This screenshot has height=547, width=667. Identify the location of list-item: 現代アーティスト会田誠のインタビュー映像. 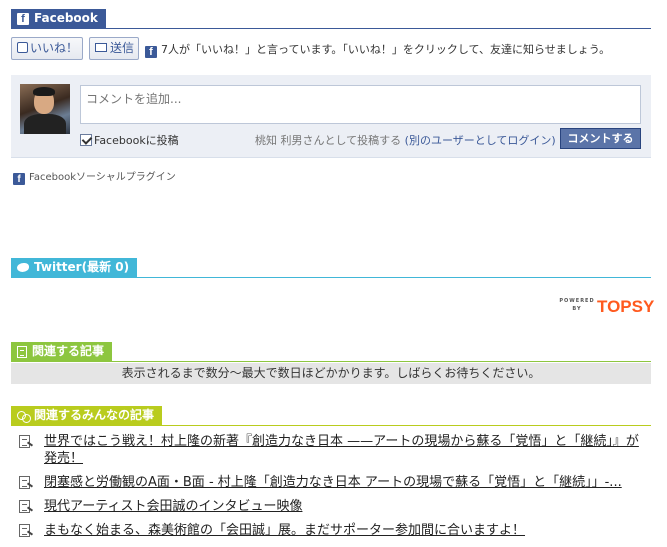
(334, 506).